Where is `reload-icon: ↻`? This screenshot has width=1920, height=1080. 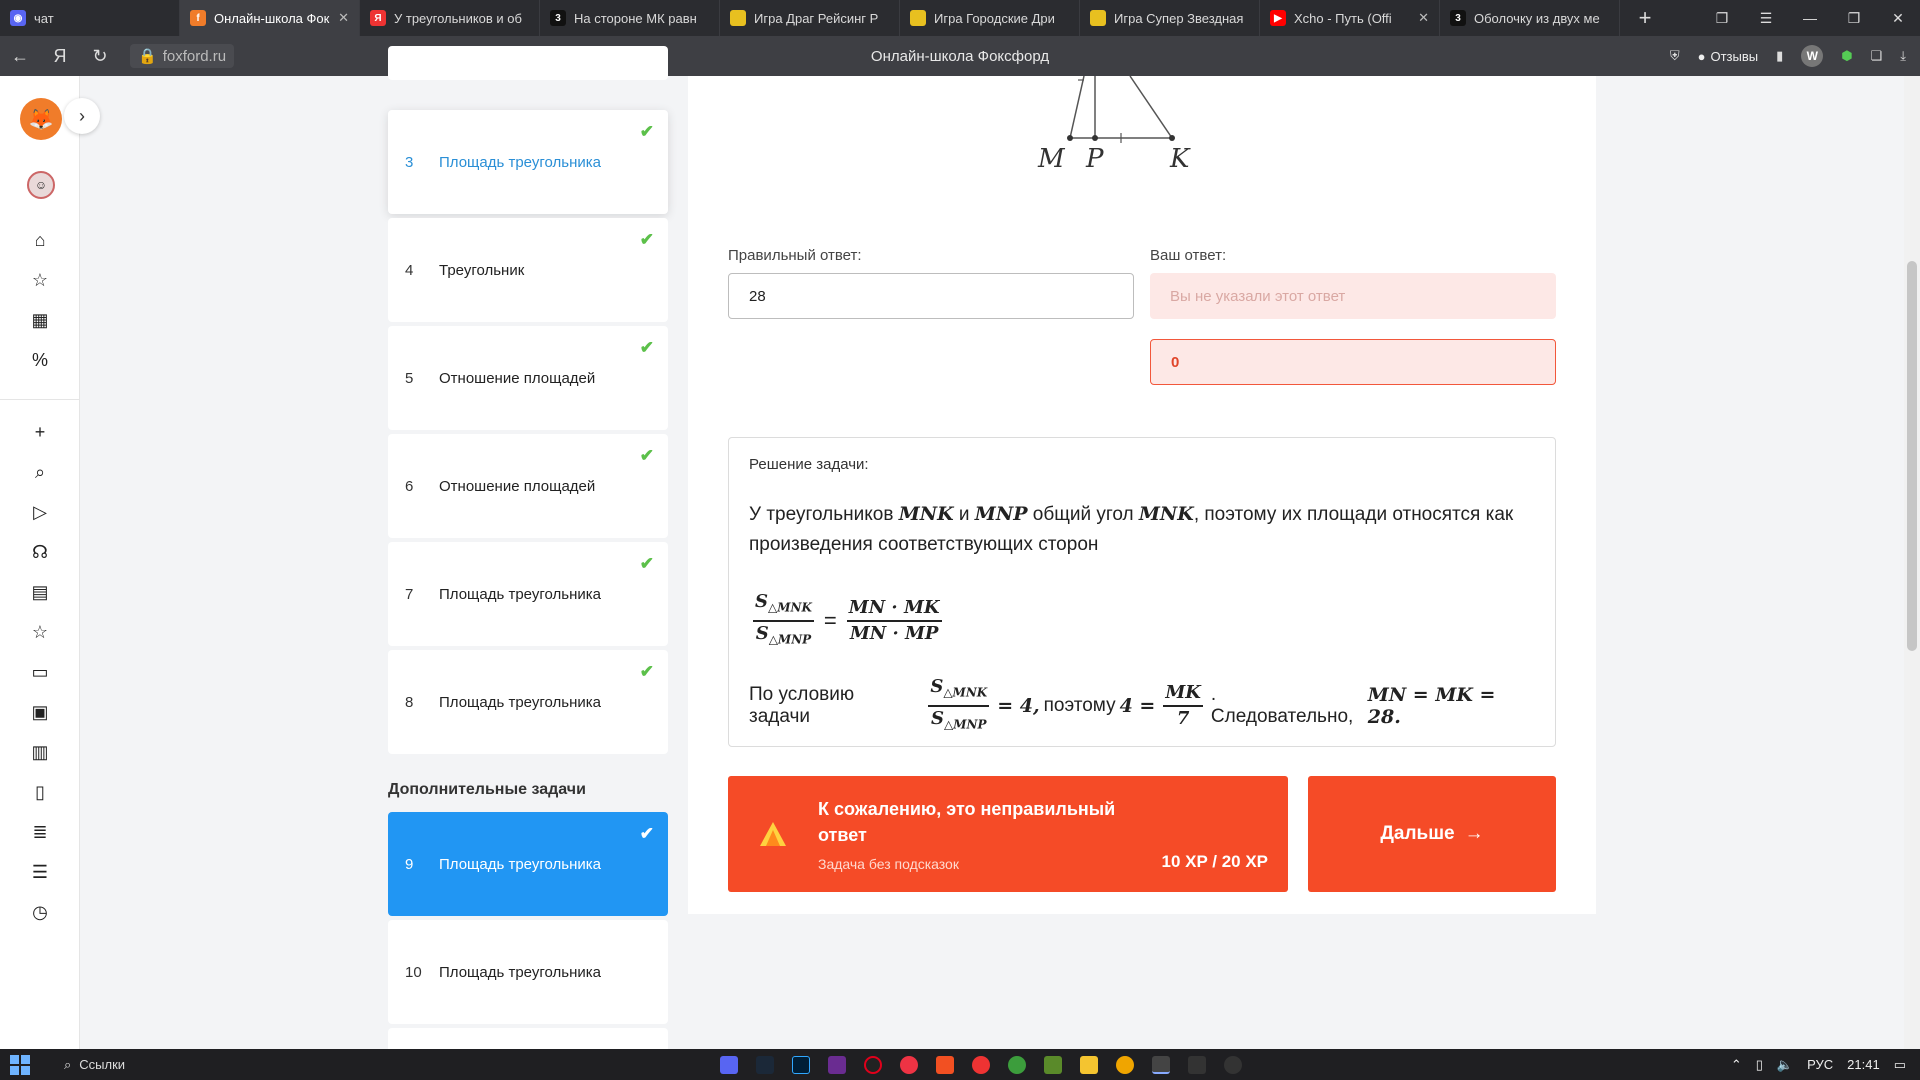 reload-icon: ↻ is located at coordinates (100, 56).